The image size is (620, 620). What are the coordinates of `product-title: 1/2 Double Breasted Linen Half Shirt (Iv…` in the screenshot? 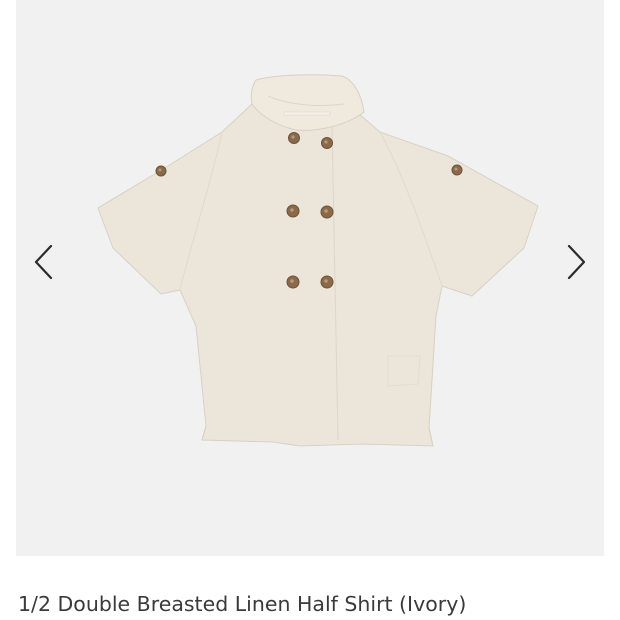 It's located at (242, 604).